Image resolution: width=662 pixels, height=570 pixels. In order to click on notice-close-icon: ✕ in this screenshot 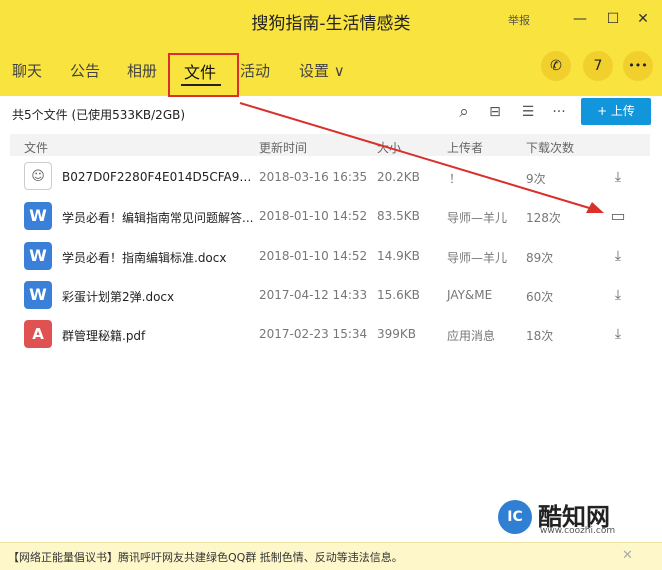, I will do `click(627, 555)`.